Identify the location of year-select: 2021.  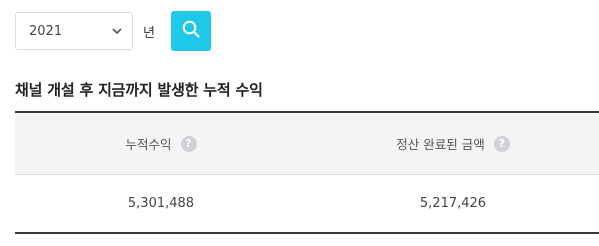
(74, 31).